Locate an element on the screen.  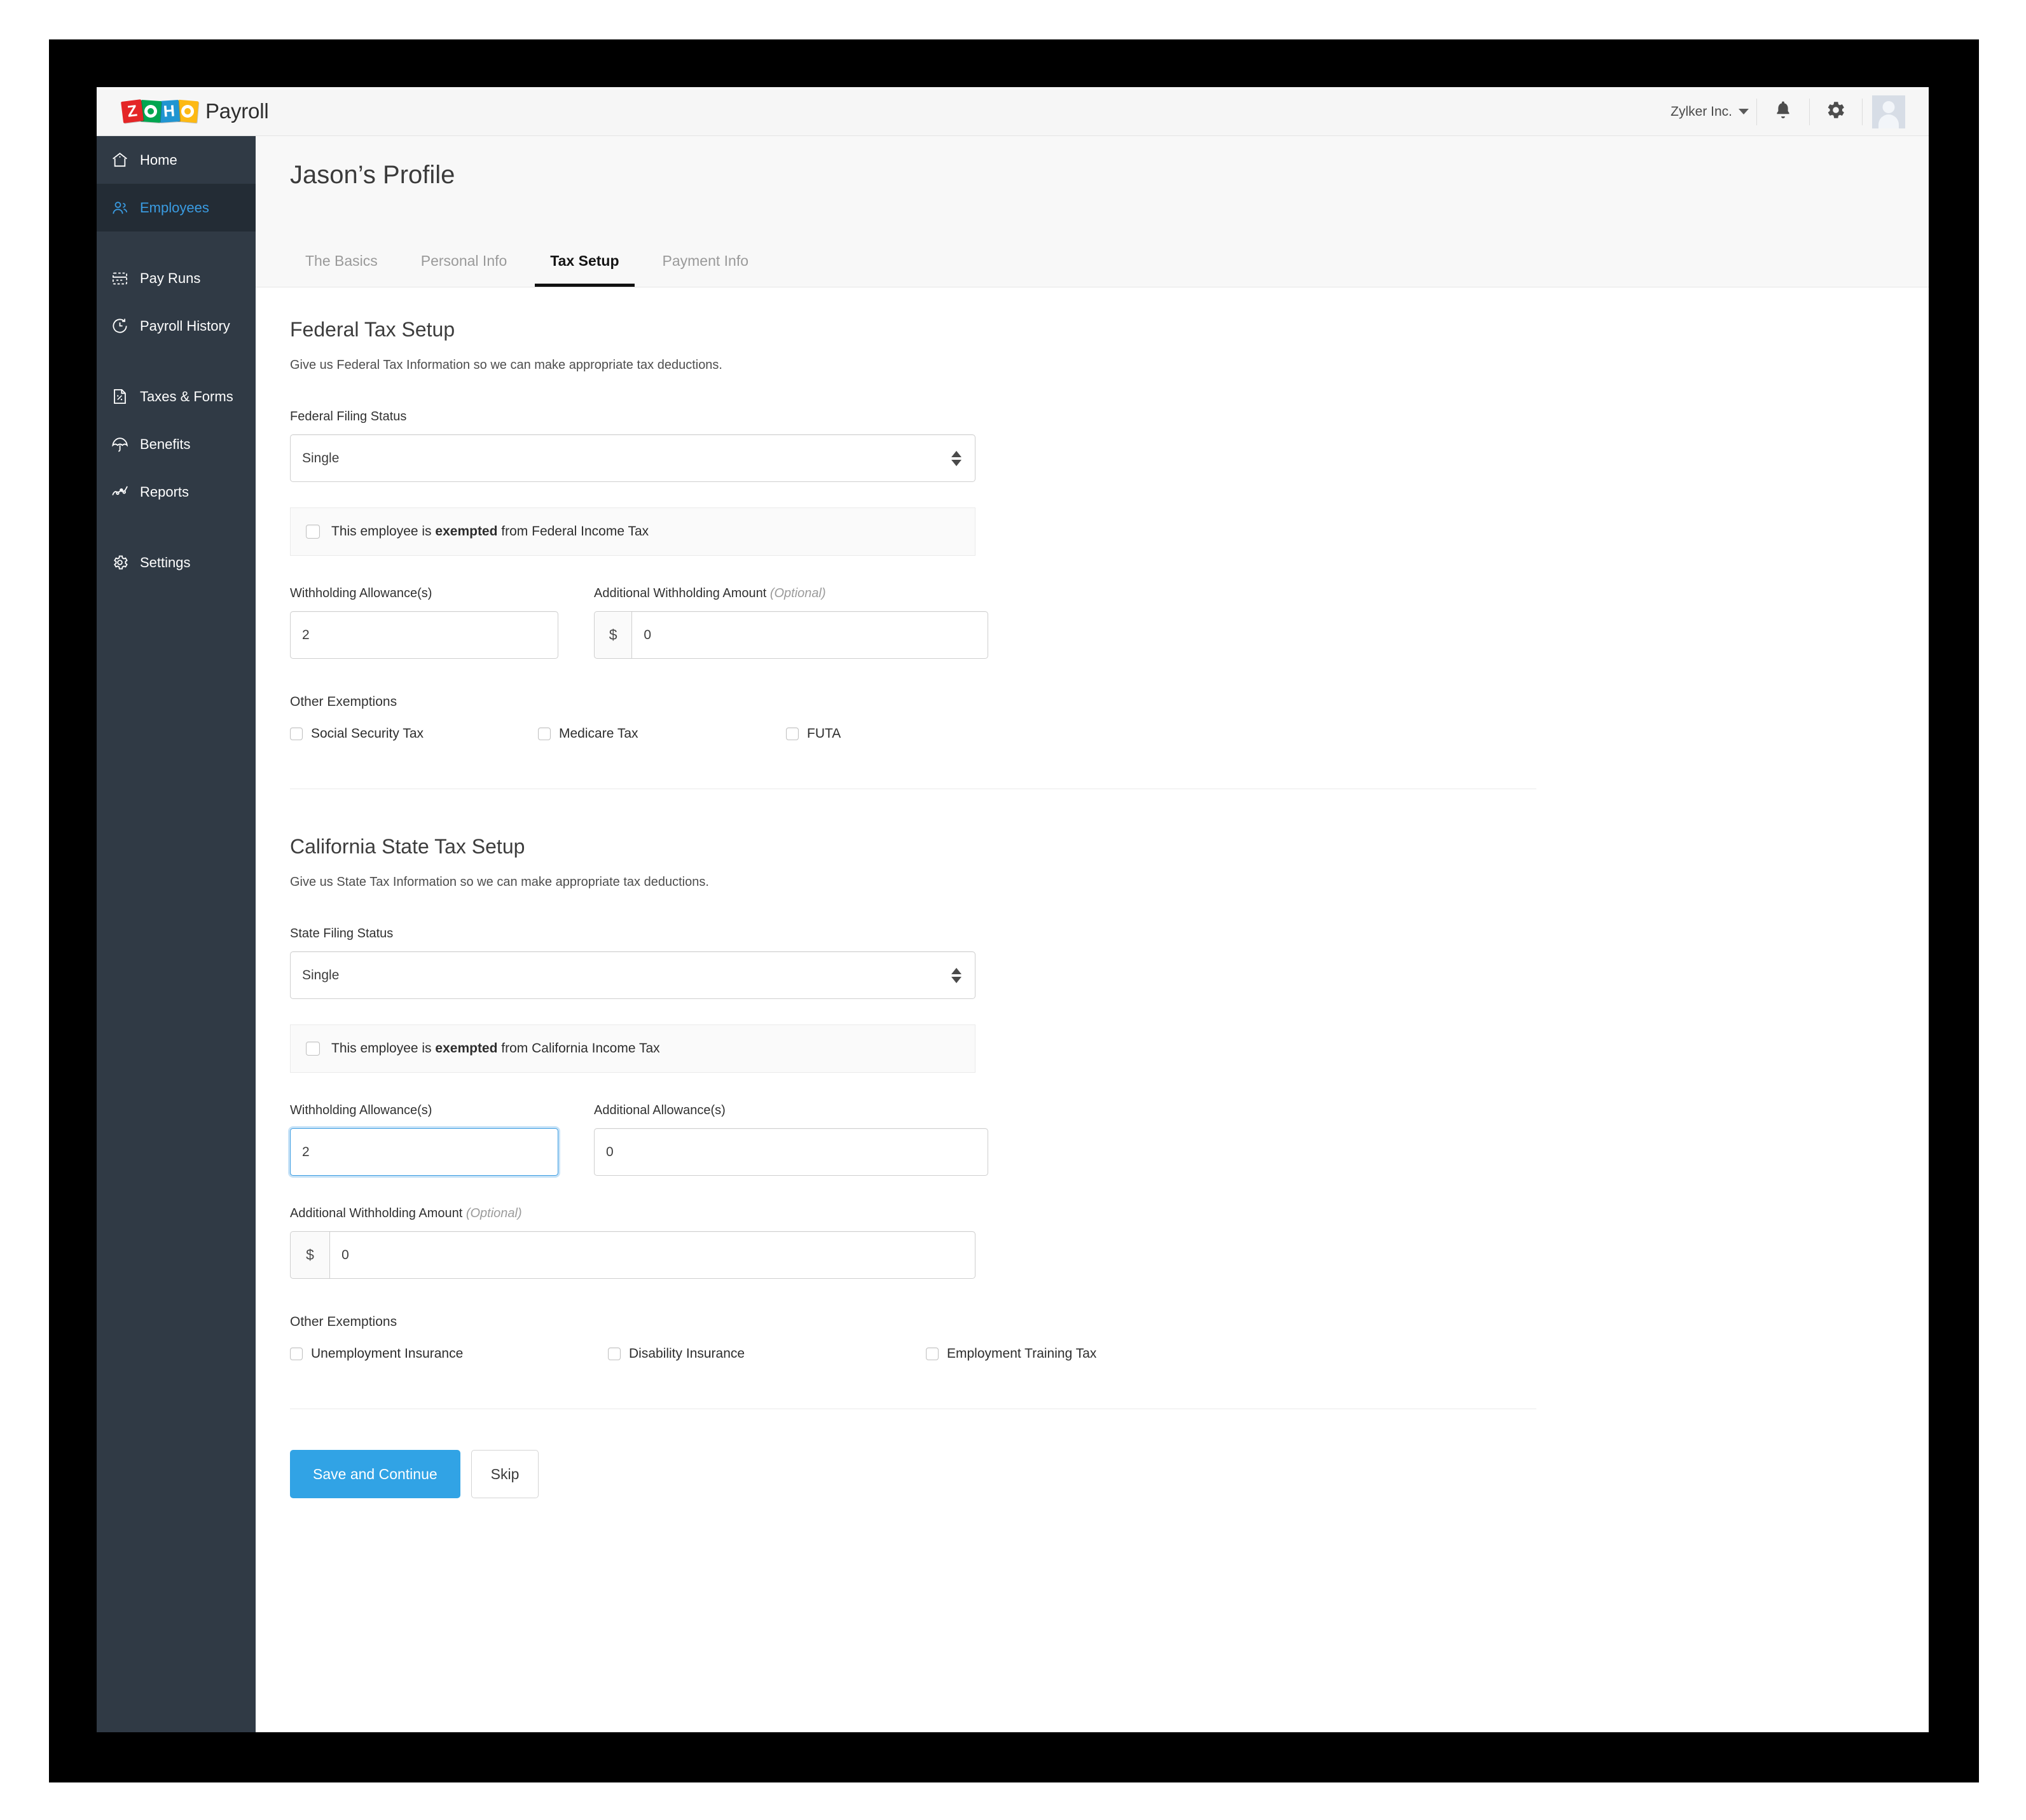
federal-withholding-field: Withholding Allowance(s) is located at coordinates (424, 622).